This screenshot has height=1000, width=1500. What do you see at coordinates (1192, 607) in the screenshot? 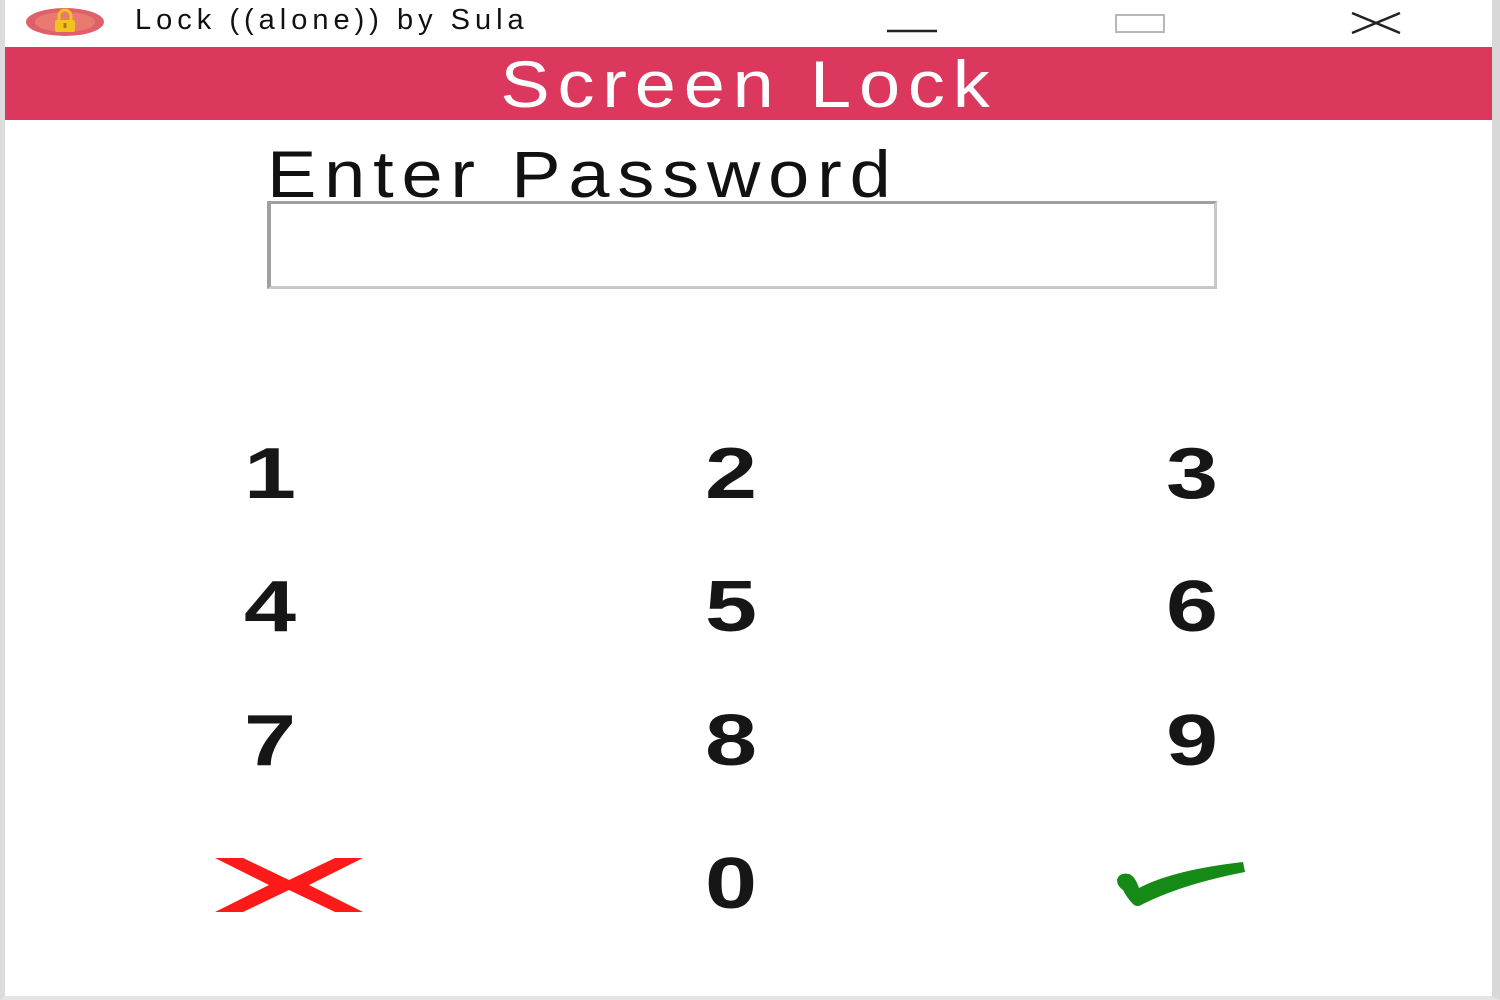
I see `key-6: 6` at bounding box center [1192, 607].